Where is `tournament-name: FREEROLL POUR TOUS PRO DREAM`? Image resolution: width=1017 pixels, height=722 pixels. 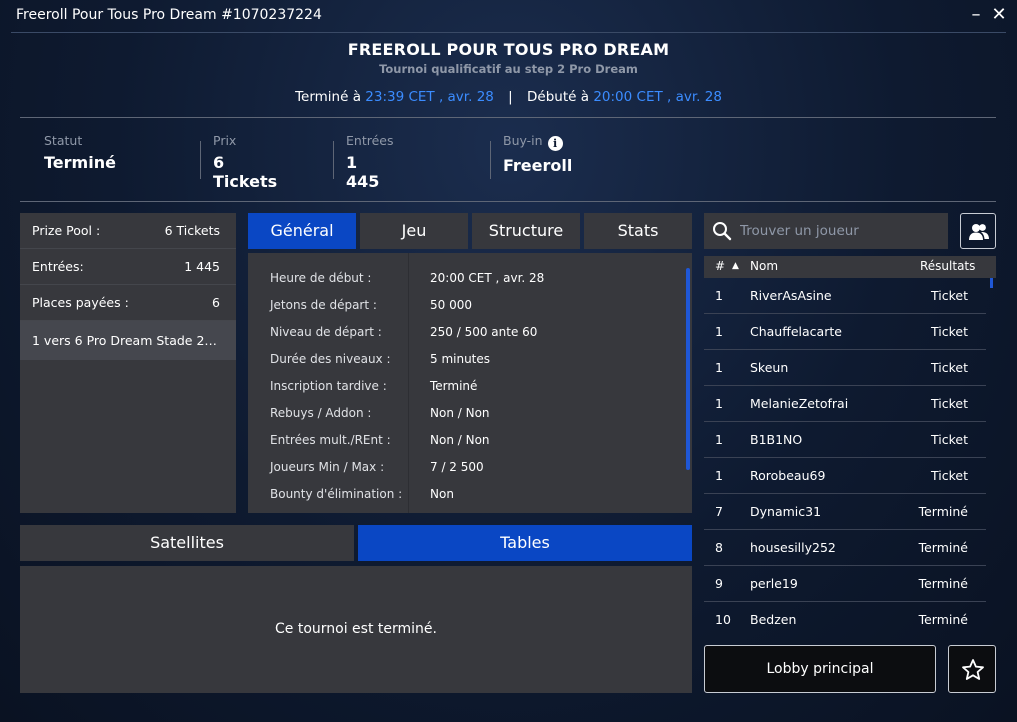
tournament-name: FREEROLL POUR TOUS PRO DREAM is located at coordinates (508, 49).